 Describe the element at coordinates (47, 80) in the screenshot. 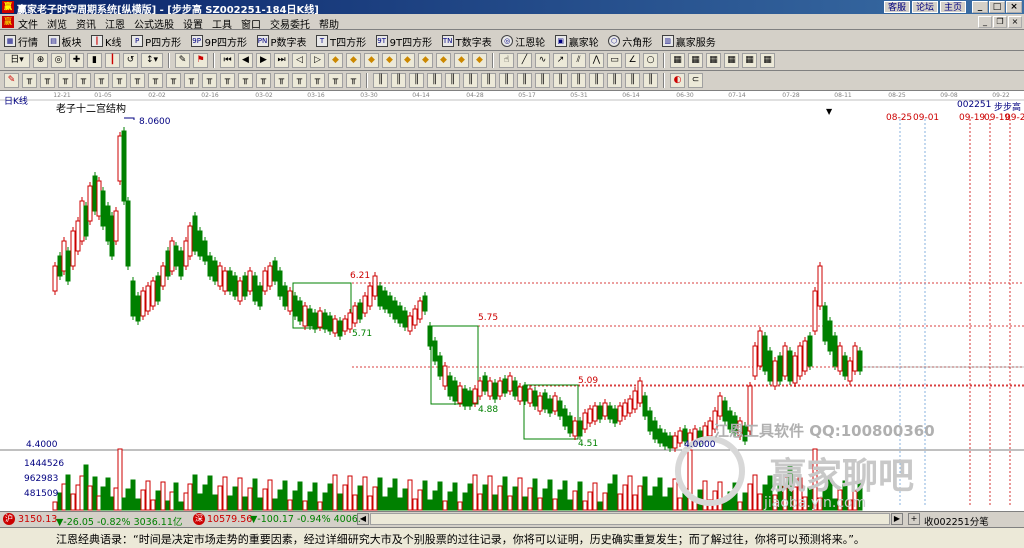

I see `gann-2-icon: ╥` at that location.